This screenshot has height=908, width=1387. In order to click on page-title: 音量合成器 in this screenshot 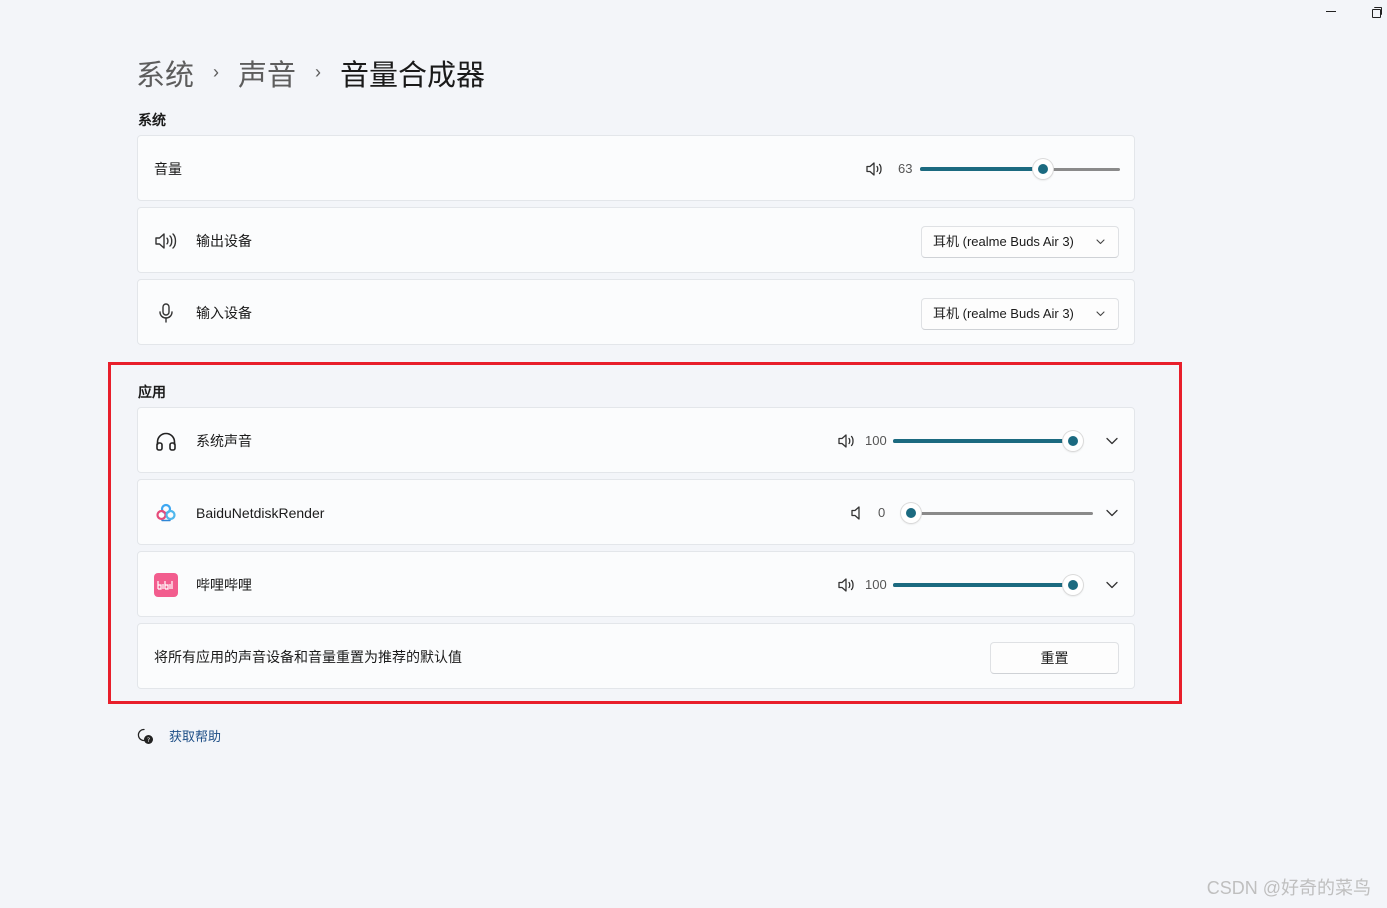, I will do `click(413, 76)`.